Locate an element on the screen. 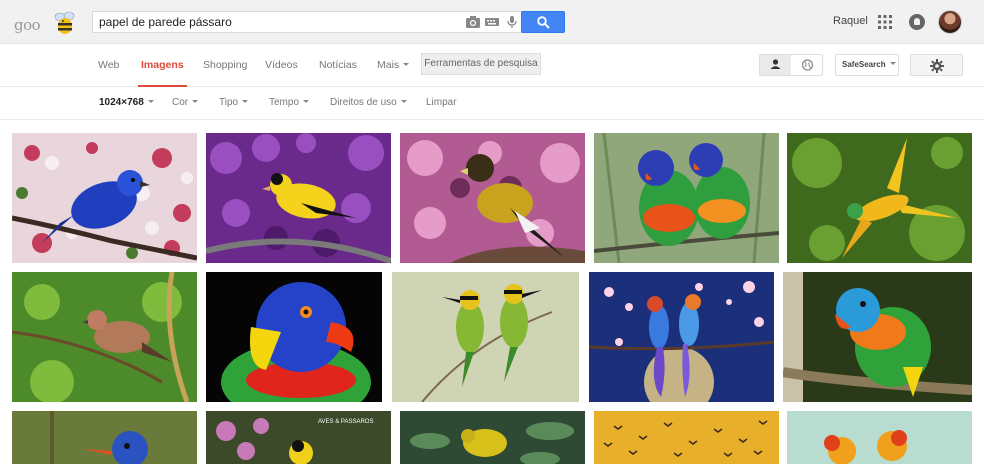 The image size is (984, 464). goldfinch-image is located at coordinates (298, 198).